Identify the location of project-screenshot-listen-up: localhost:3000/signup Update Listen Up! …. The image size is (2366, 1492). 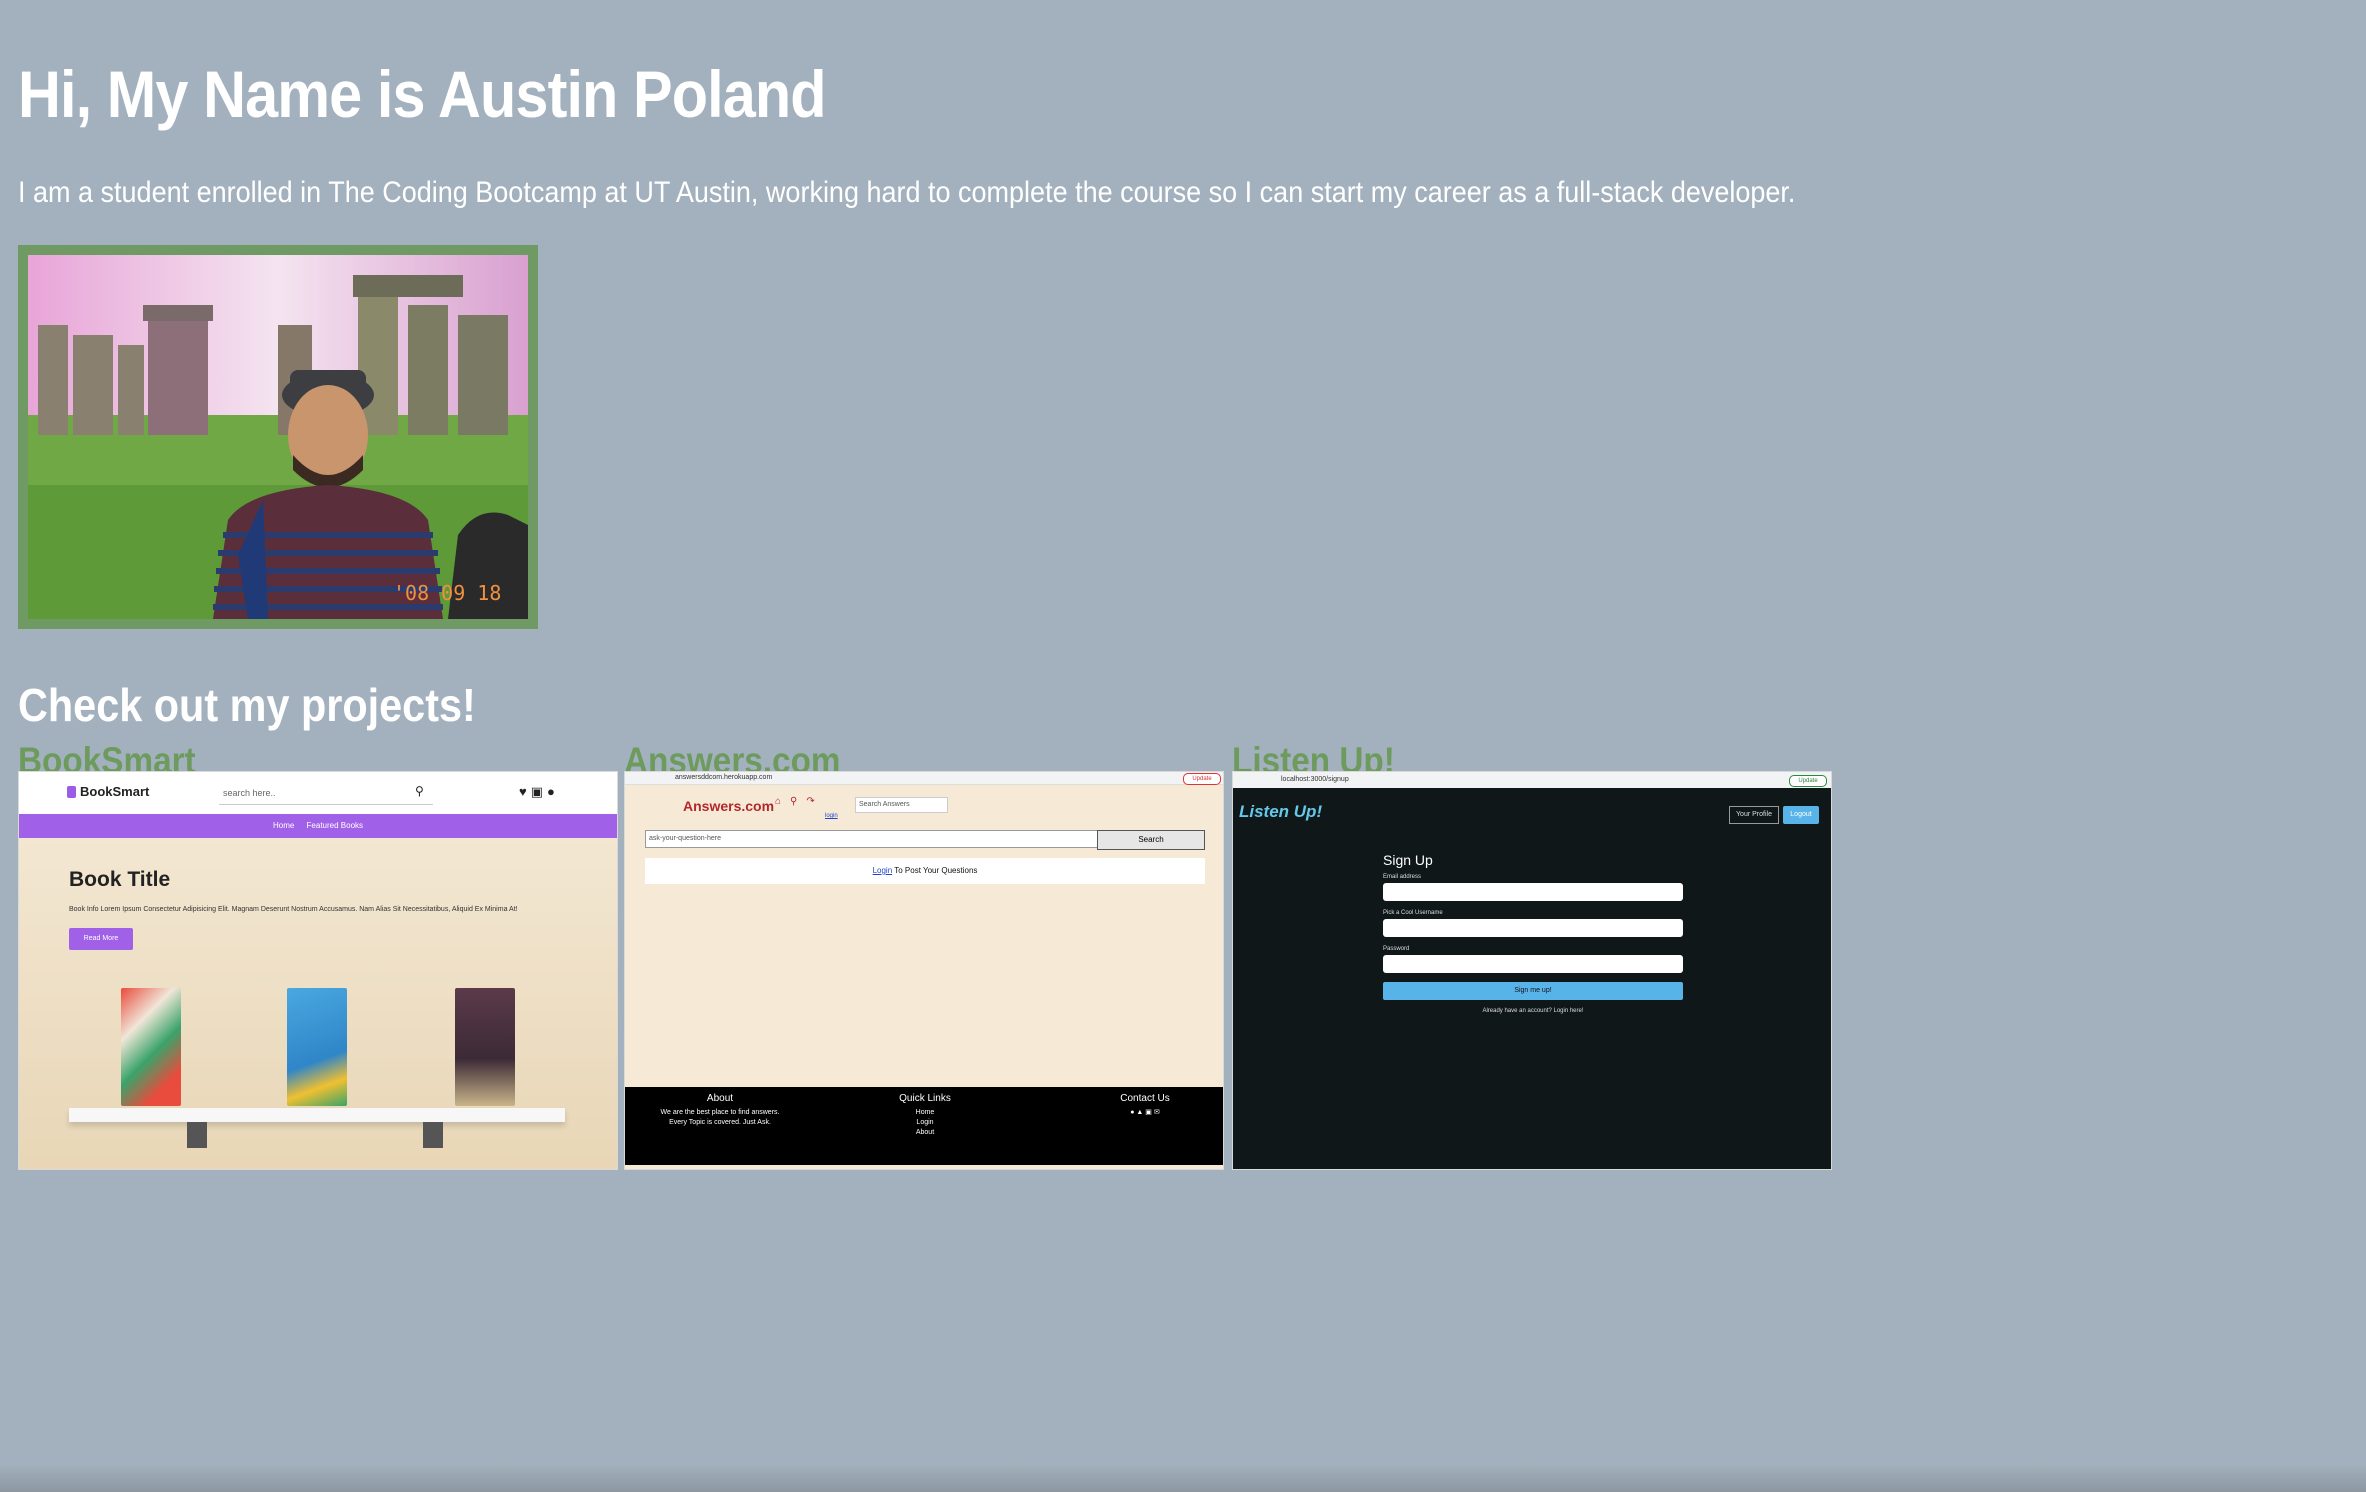
(1532, 970).